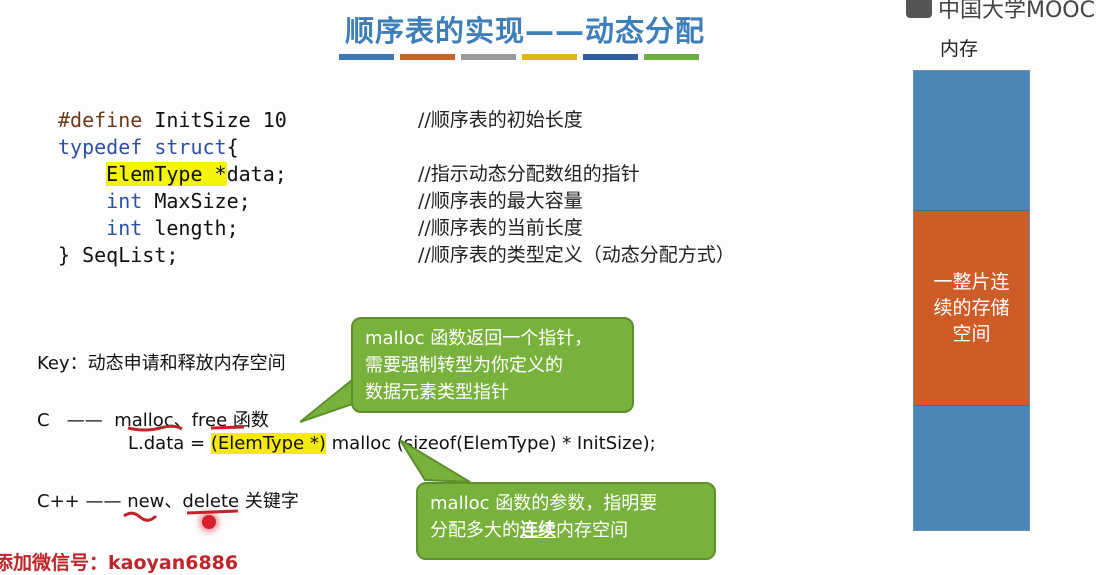  What do you see at coordinates (212, 512) in the screenshot?
I see `delete-underline` at bounding box center [212, 512].